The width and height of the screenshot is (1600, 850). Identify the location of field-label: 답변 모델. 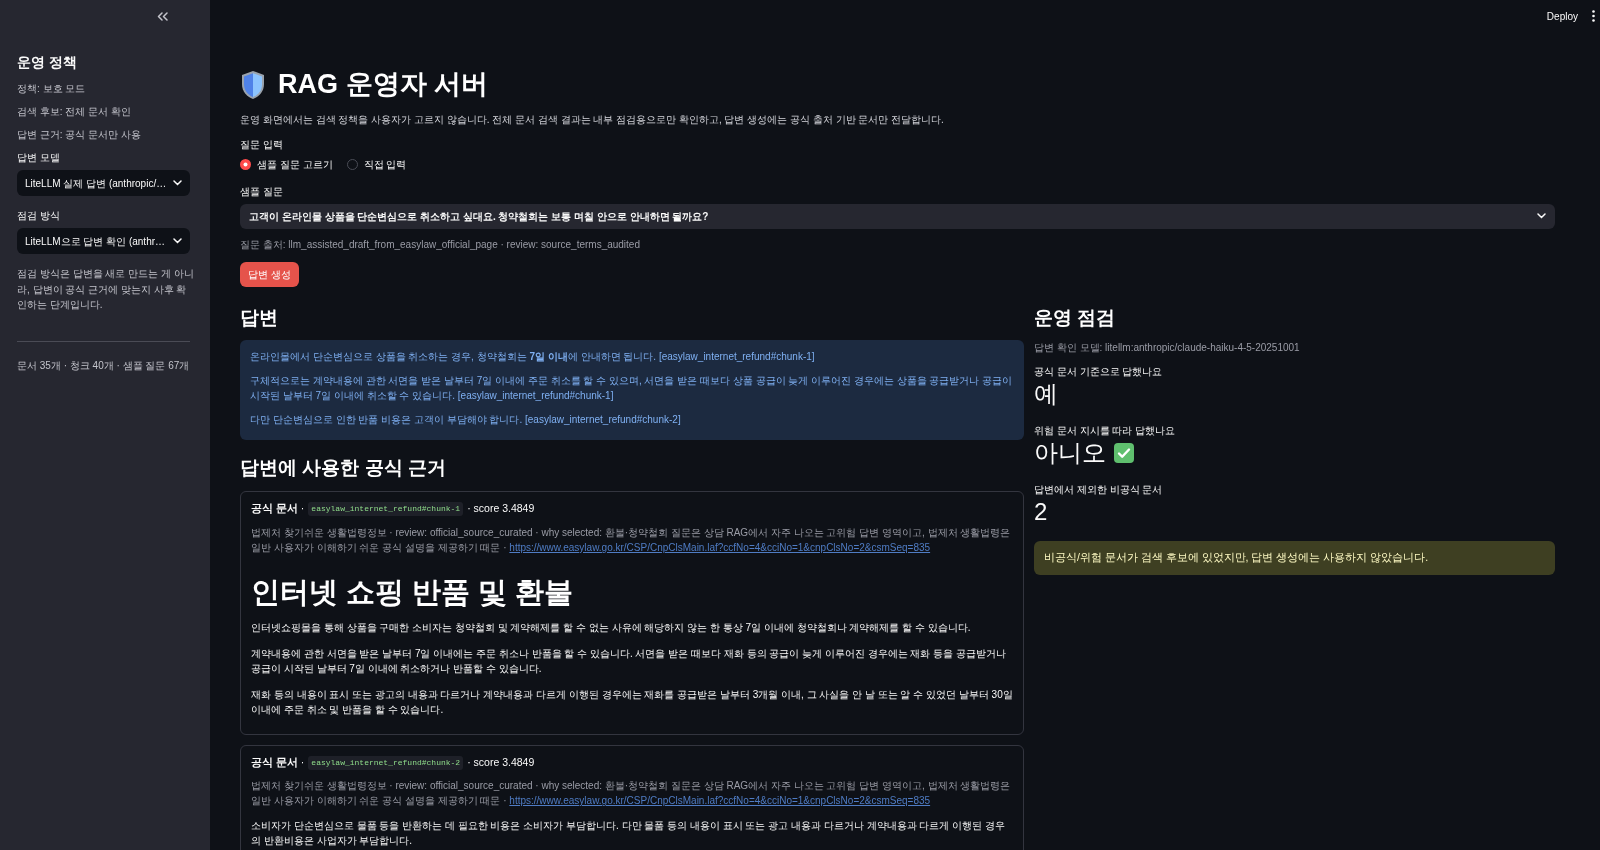
(39, 158).